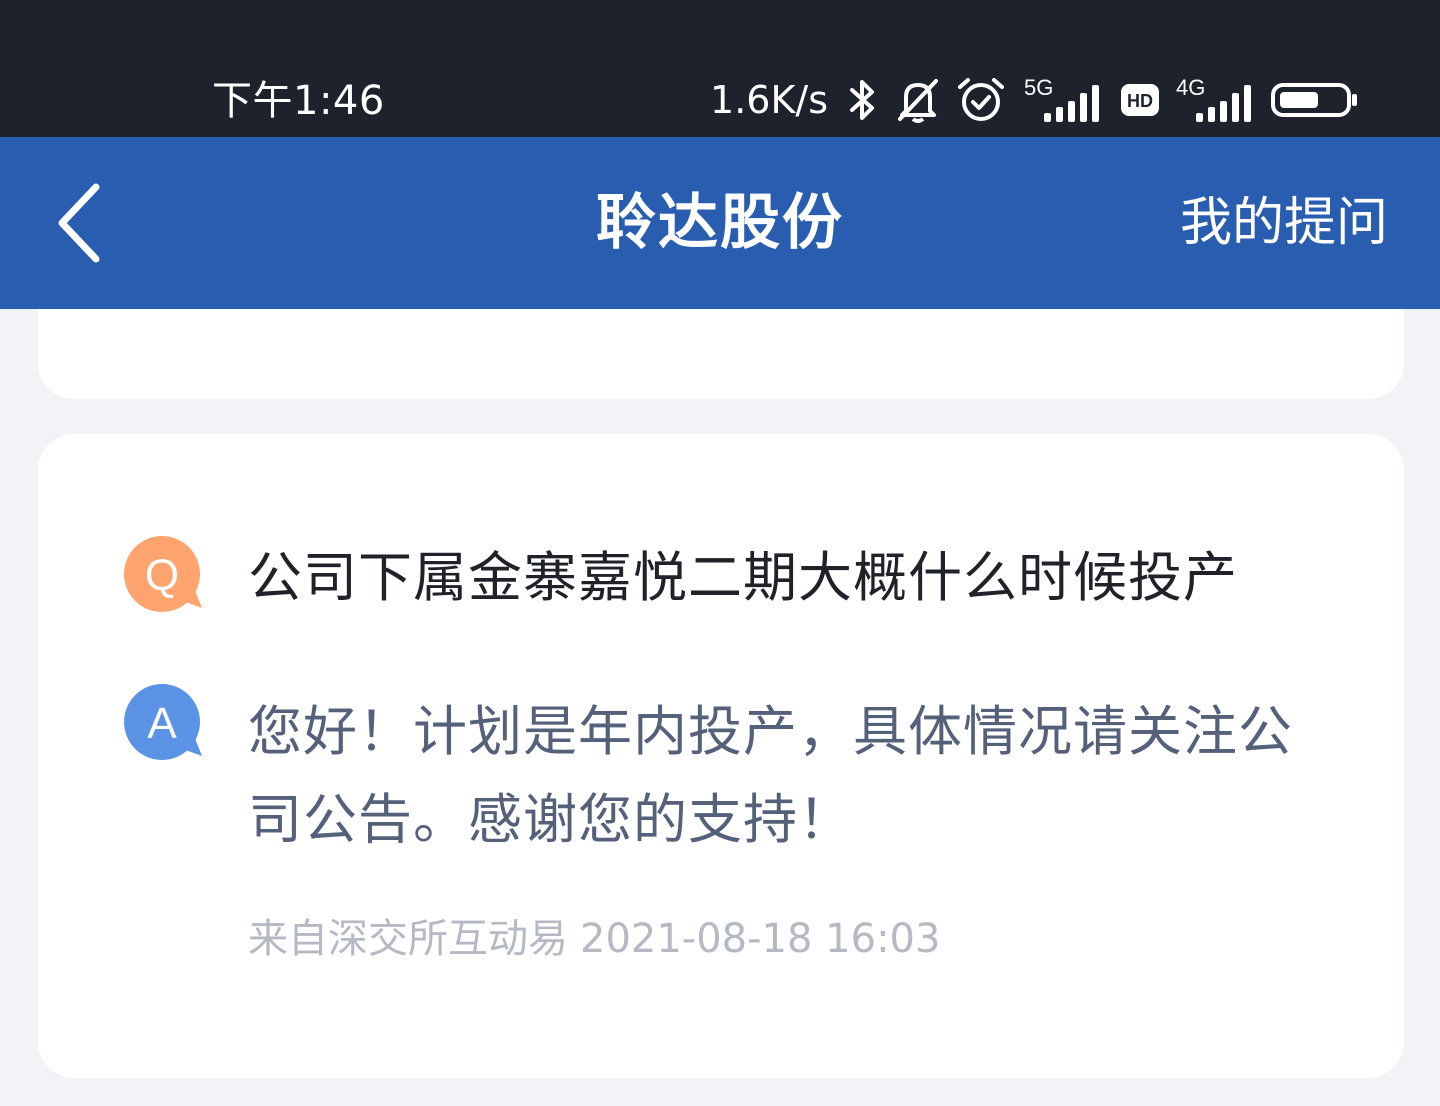 This screenshot has height=1106, width=1440. Describe the element at coordinates (760, 939) in the screenshot. I see `timestamp: 2021-08-18 16:03` at that location.